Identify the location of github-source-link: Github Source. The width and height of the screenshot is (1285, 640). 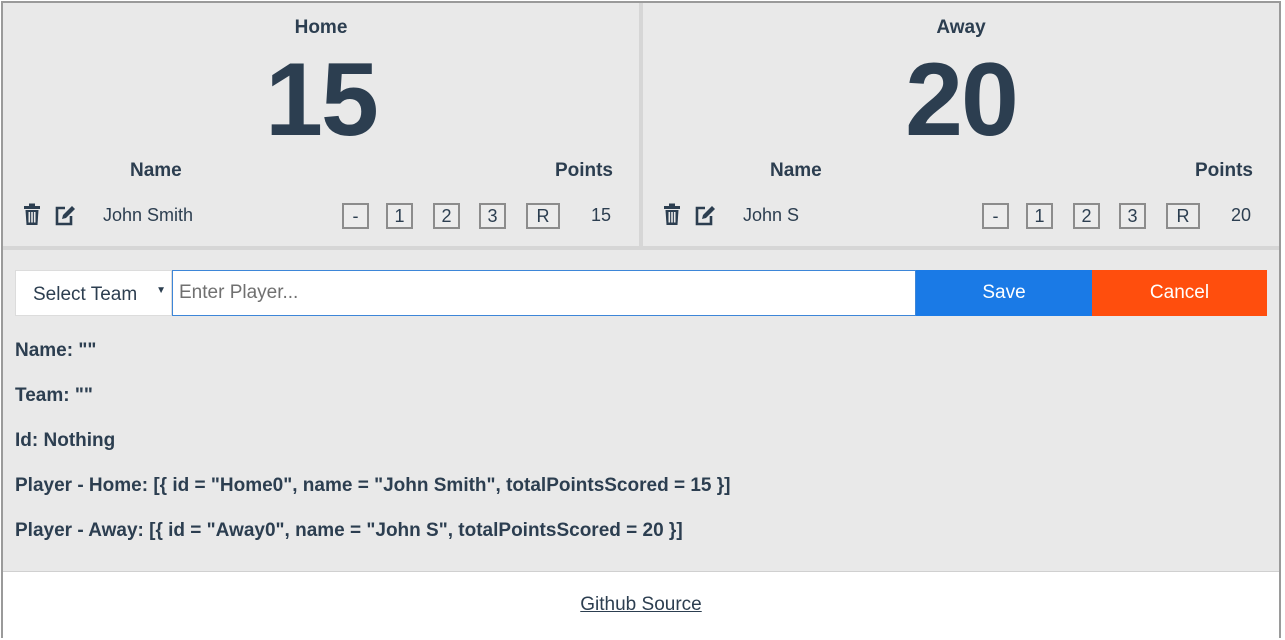
(641, 605).